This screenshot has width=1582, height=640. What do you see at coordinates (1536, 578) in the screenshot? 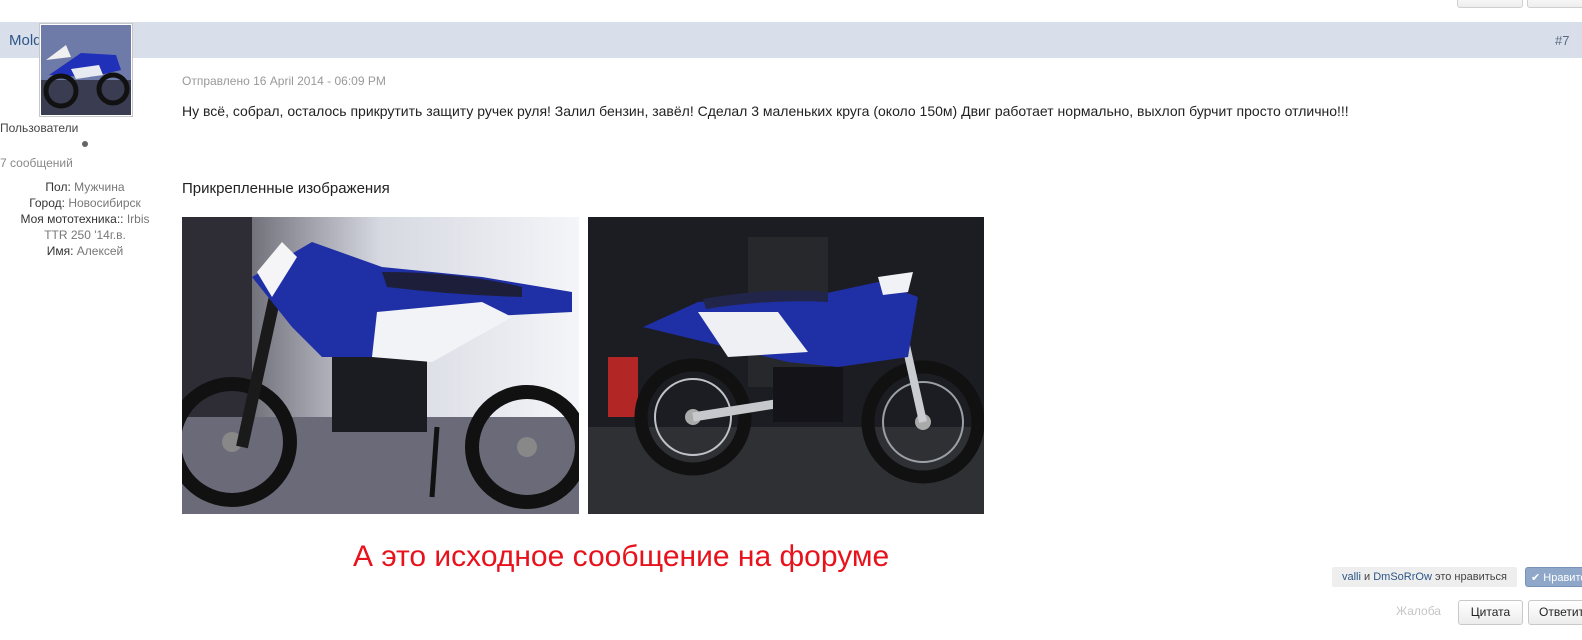
I see `check-icon: ✔` at bounding box center [1536, 578].